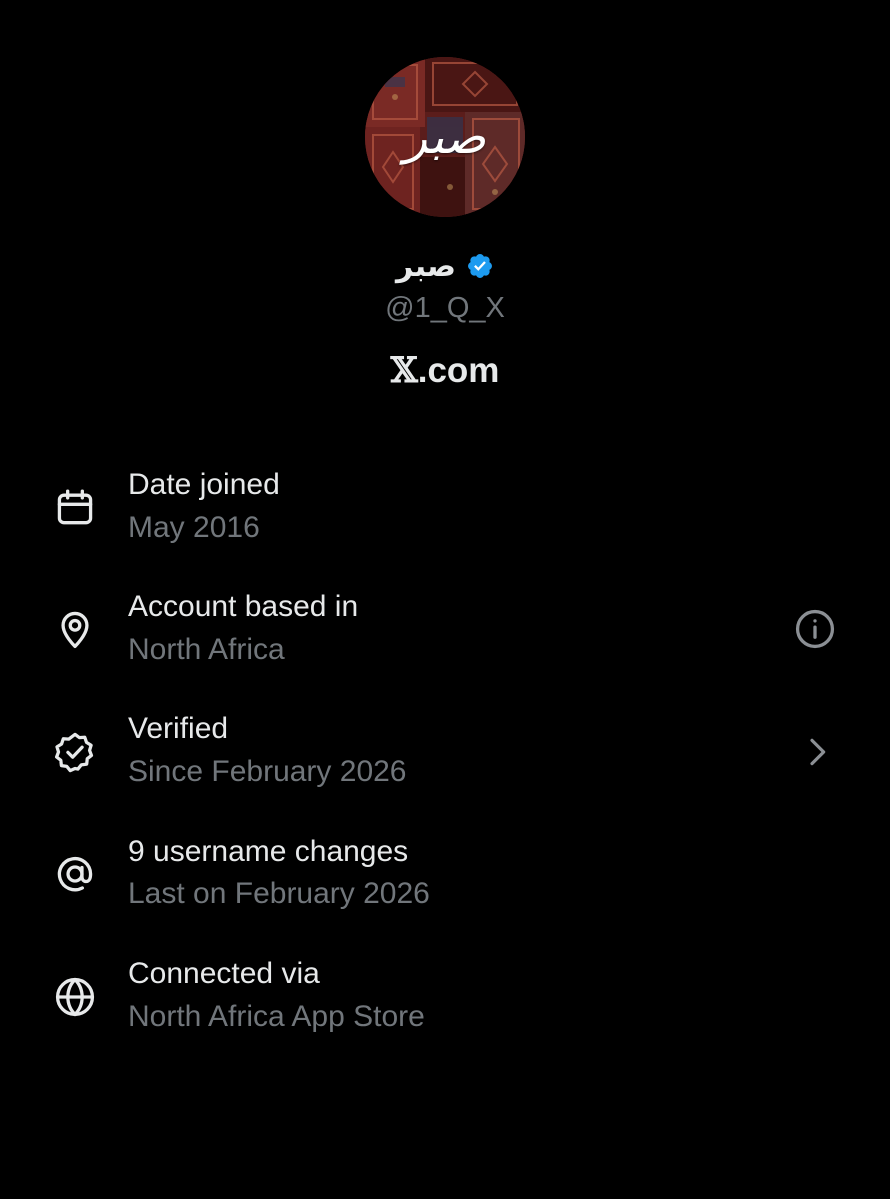  What do you see at coordinates (458, 370) in the screenshot?
I see `site-suffix: .com` at bounding box center [458, 370].